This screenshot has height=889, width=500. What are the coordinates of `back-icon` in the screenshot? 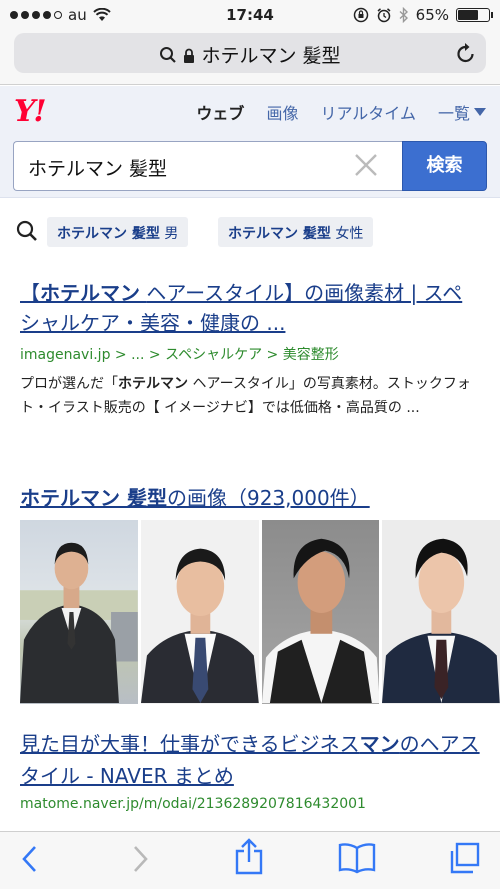 It's located at (30, 859).